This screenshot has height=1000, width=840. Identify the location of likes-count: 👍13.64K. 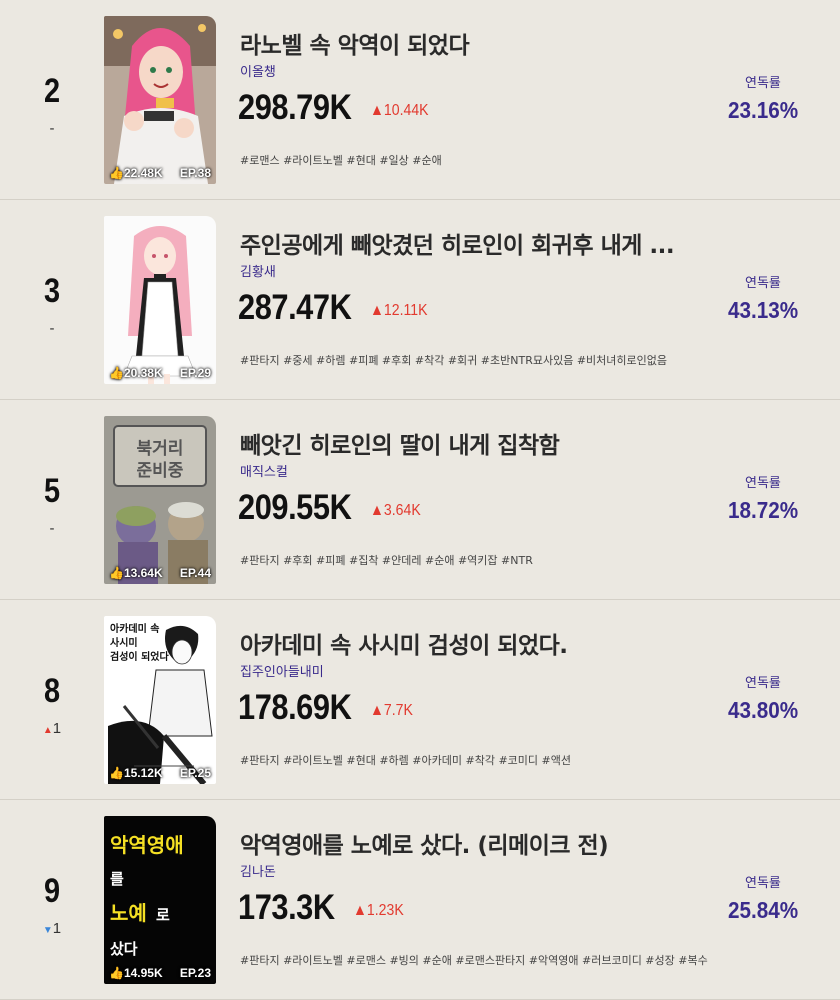
(136, 573).